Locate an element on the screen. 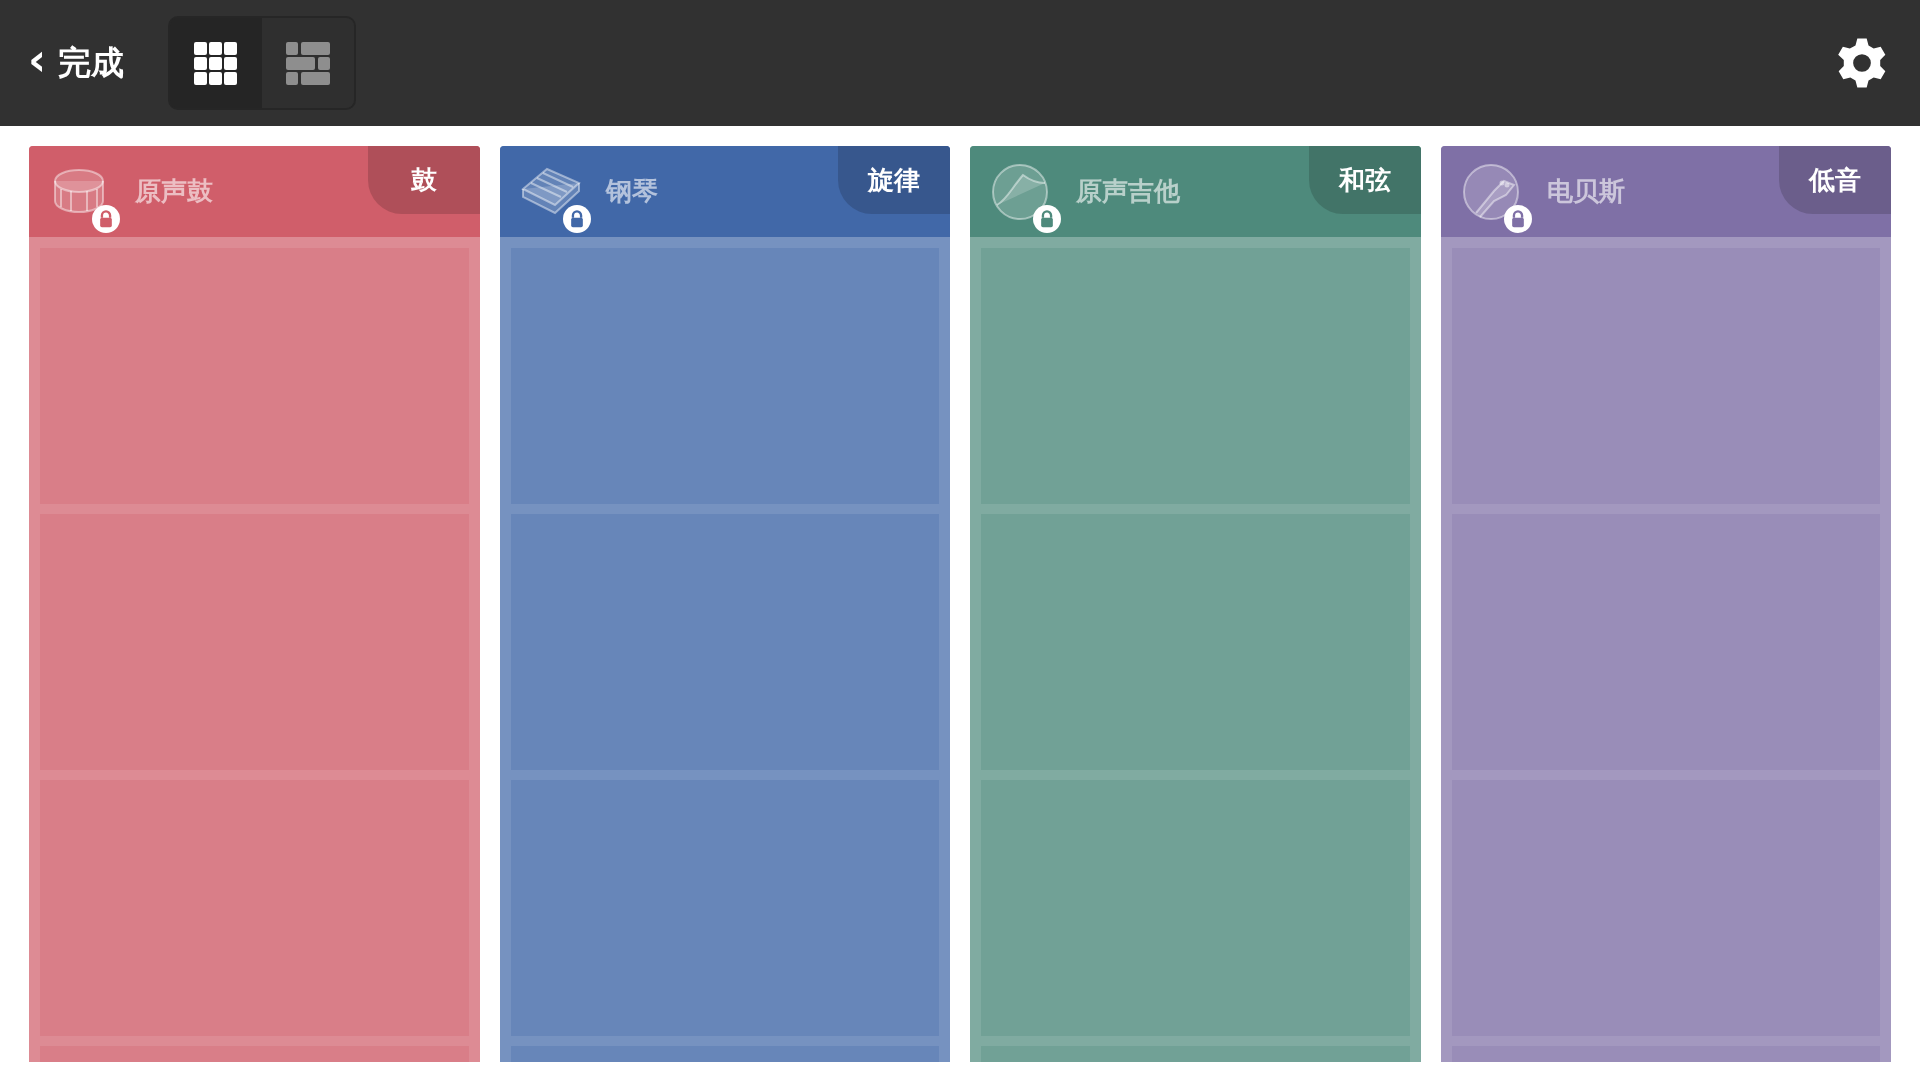  instrument-name: 原声吉他 is located at coordinates (1128, 191).